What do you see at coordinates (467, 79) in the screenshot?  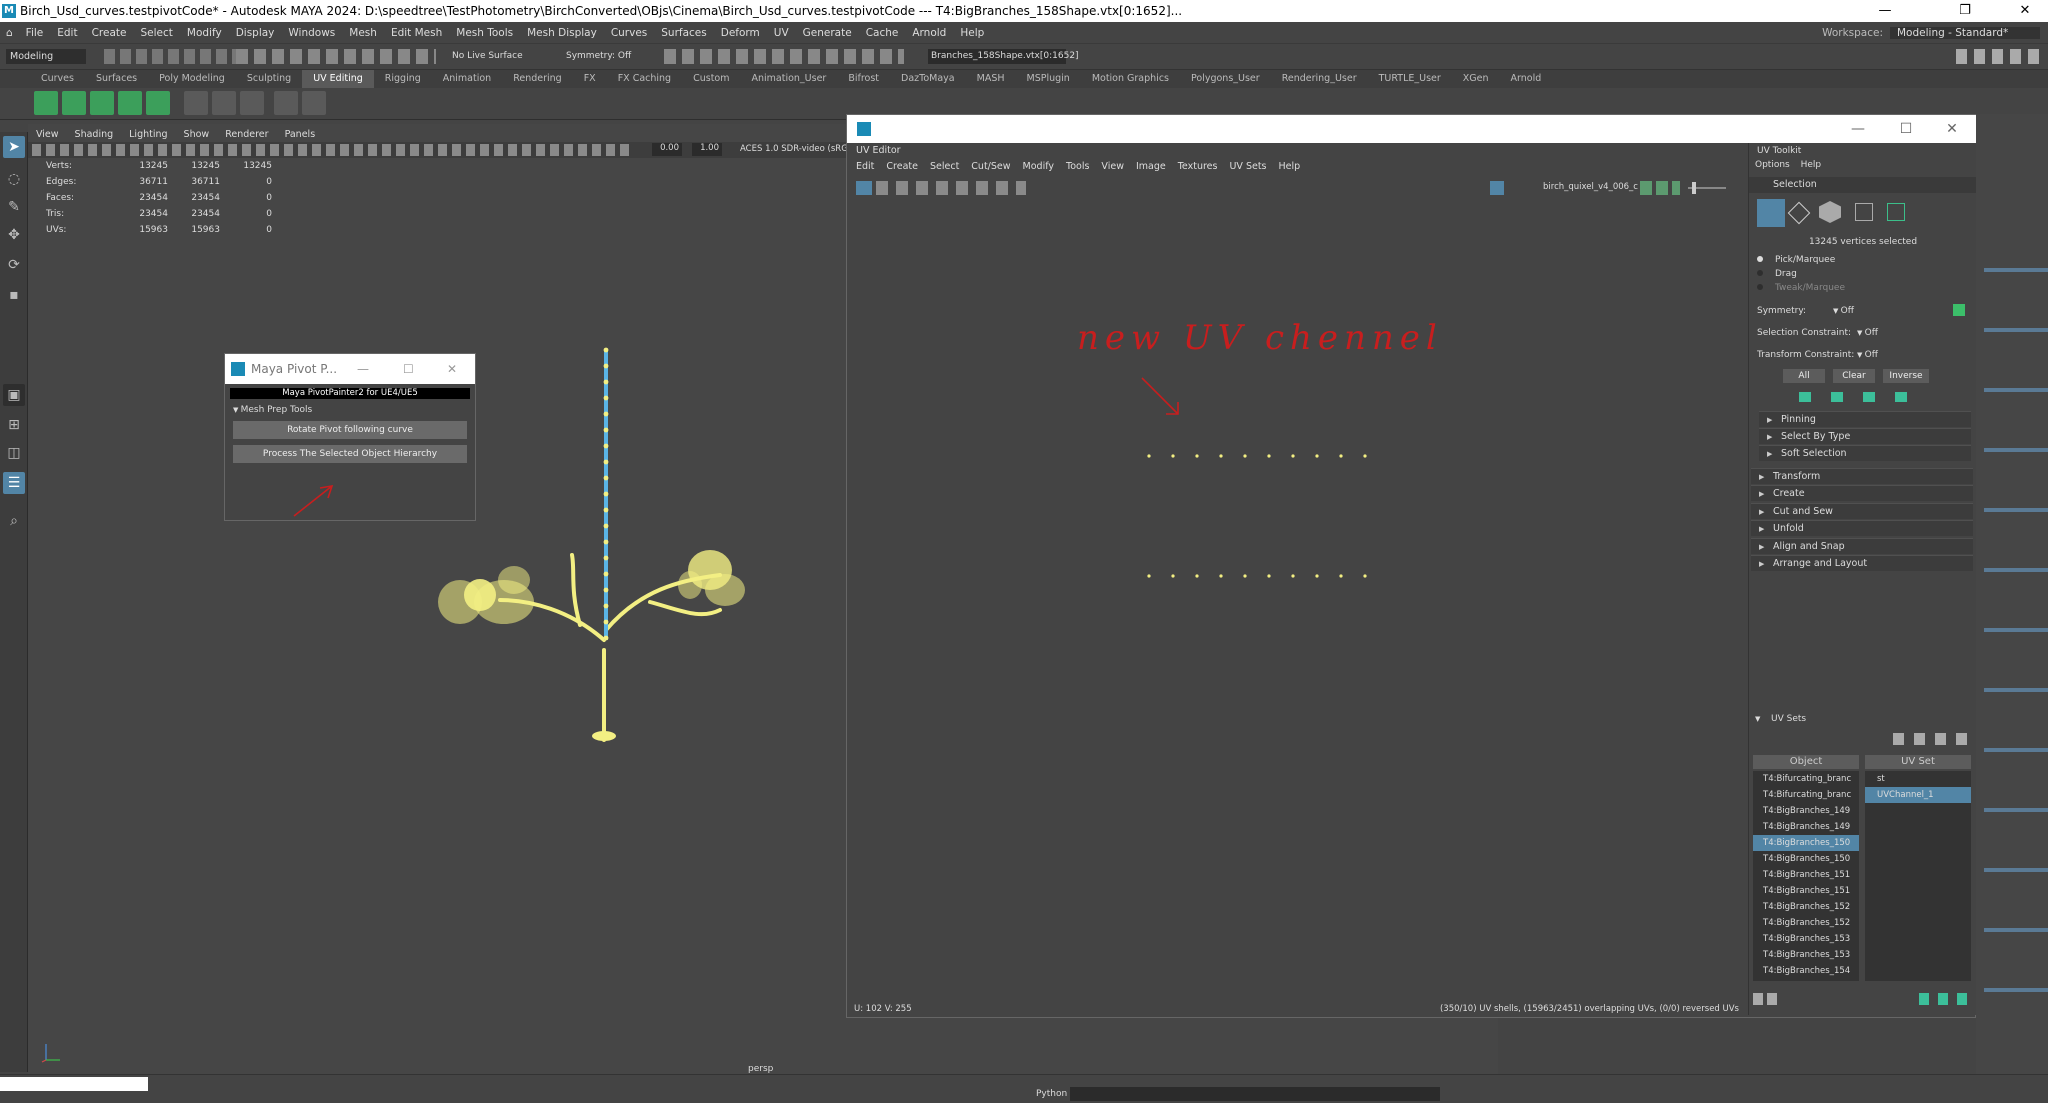 I see `shelf-tab-animation: Animation` at bounding box center [467, 79].